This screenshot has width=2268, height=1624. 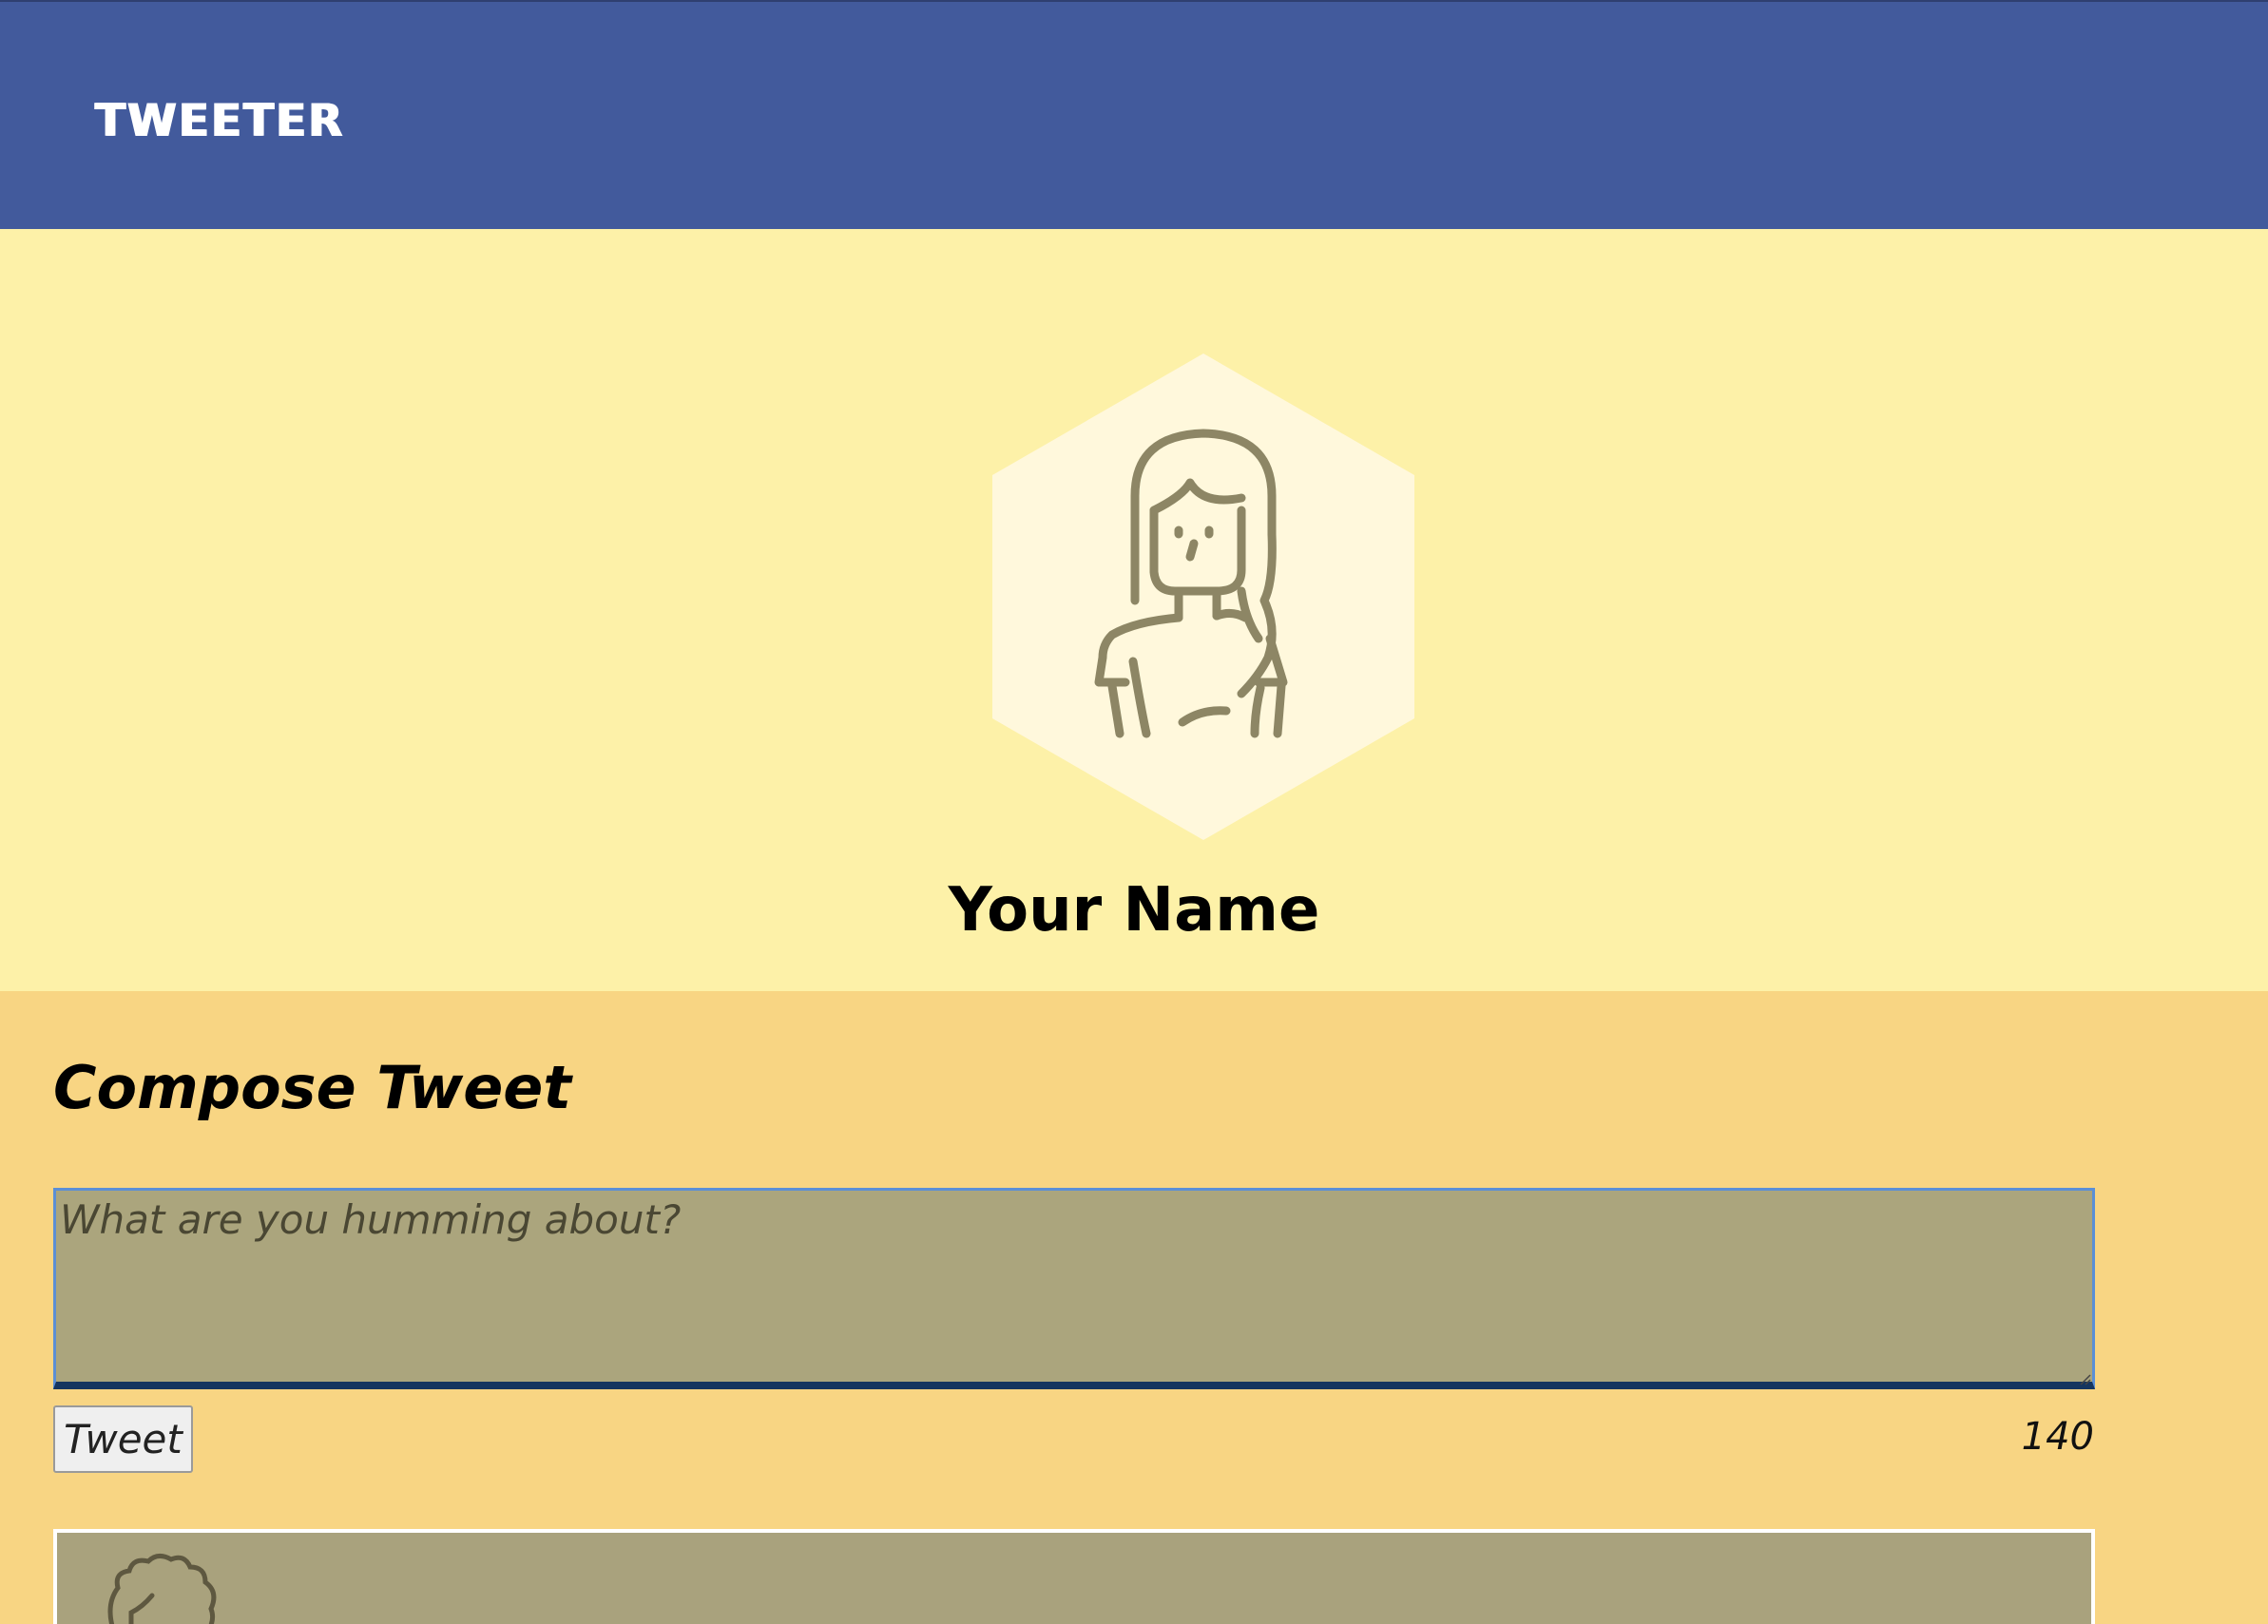 I want to click on curly-hair-avatar-icon, so click(x=162, y=1589).